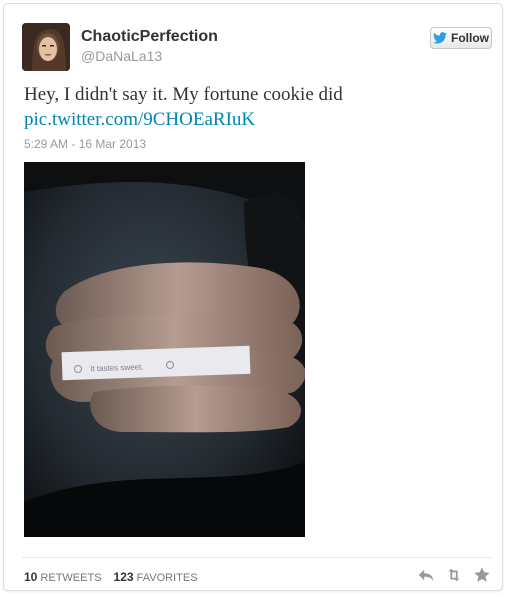  I want to click on reply-icon, so click(426, 575).